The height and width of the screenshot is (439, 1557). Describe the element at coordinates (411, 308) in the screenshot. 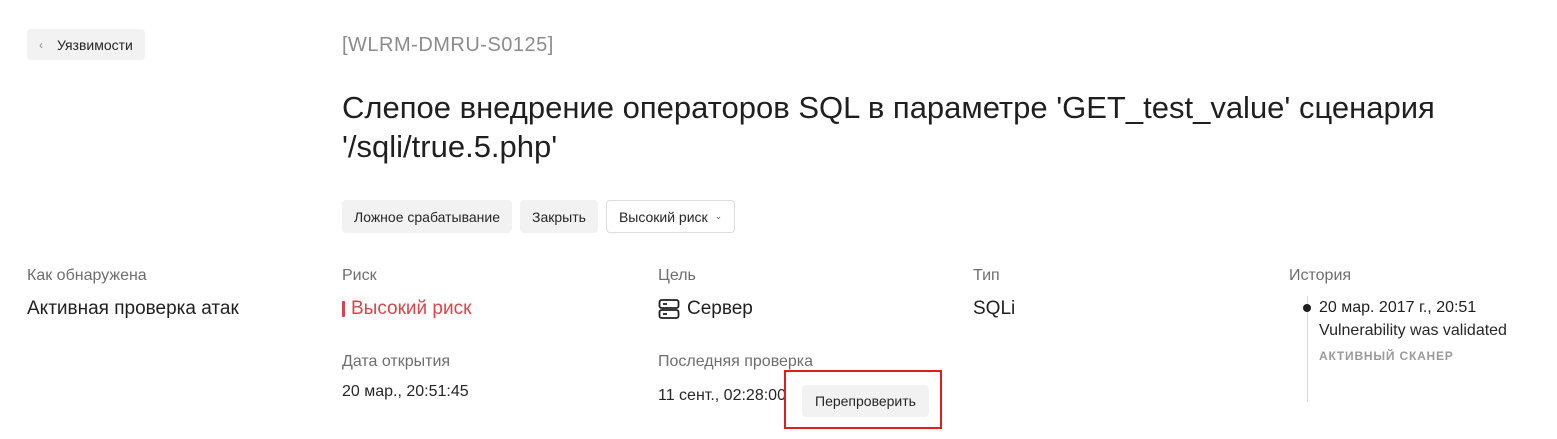

I see `risk-value-text: Высокий риск` at that location.